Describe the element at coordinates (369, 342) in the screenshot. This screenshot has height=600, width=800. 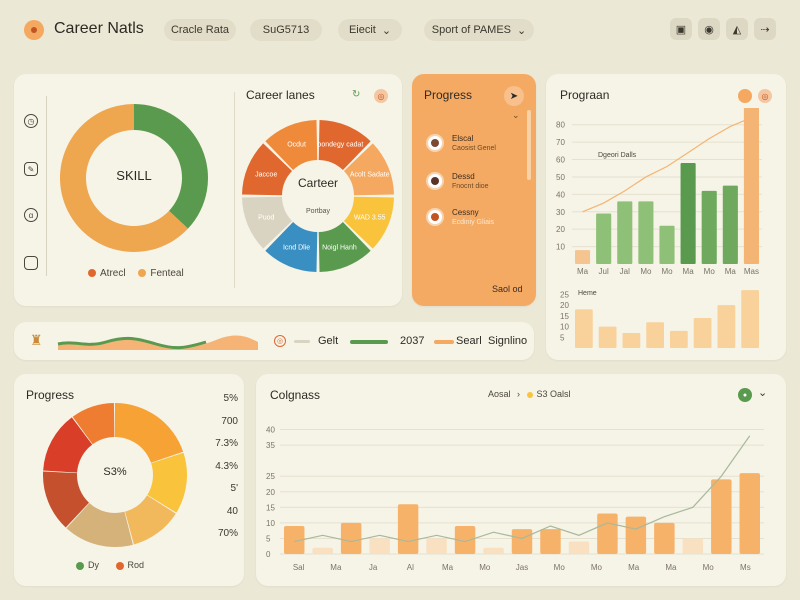
I see `timeline-green-bar` at that location.